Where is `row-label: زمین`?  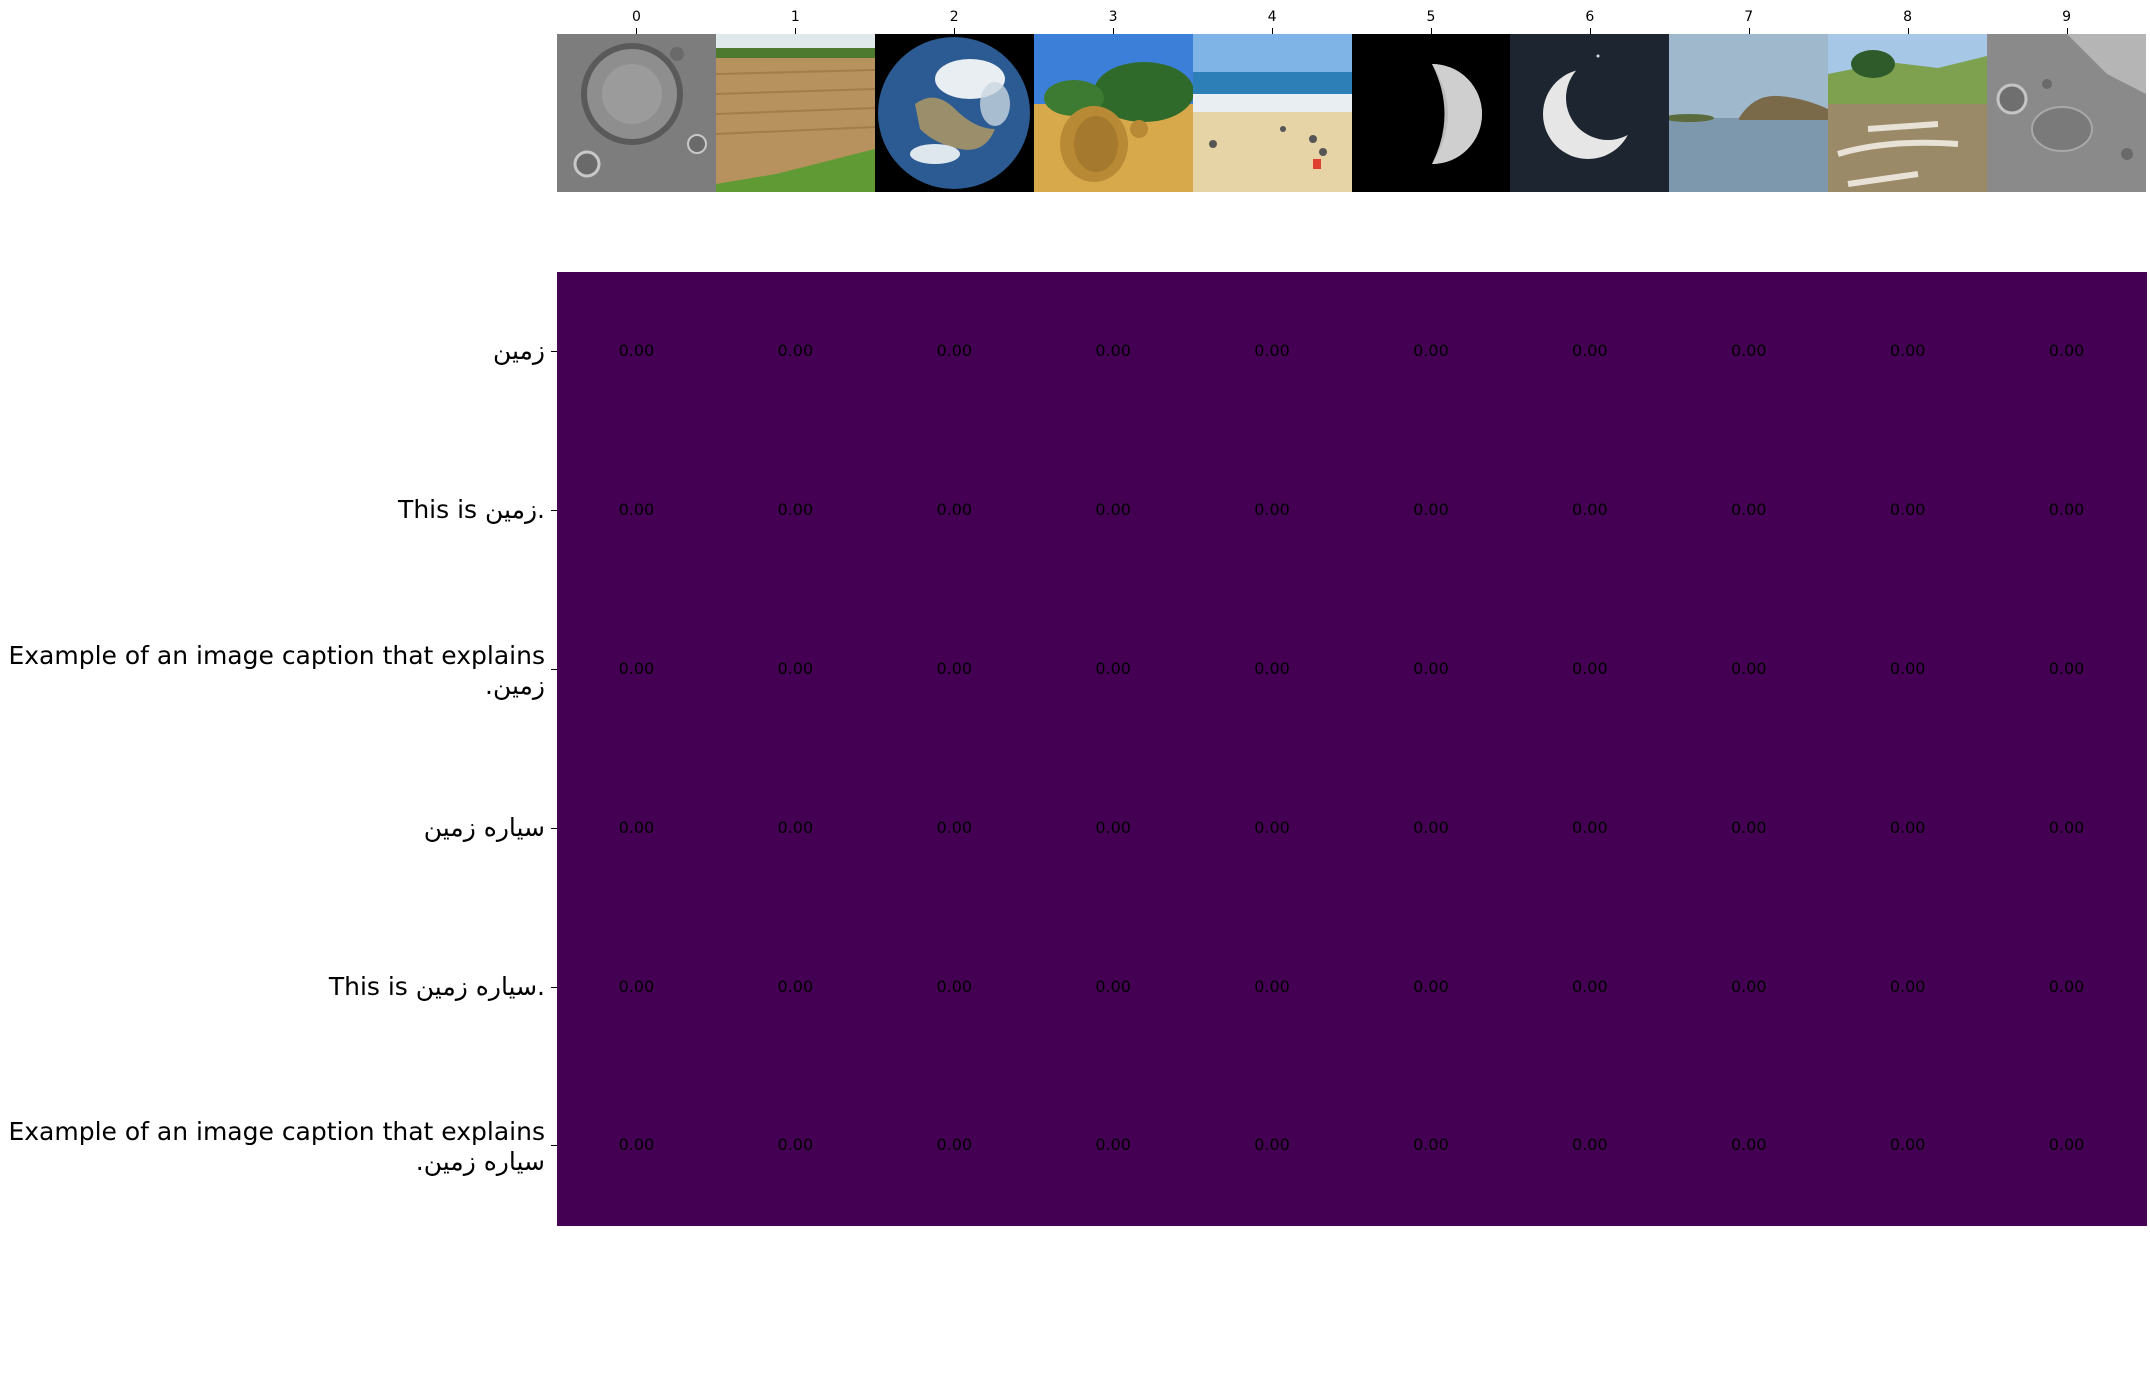 row-label: زمین is located at coordinates (518, 351).